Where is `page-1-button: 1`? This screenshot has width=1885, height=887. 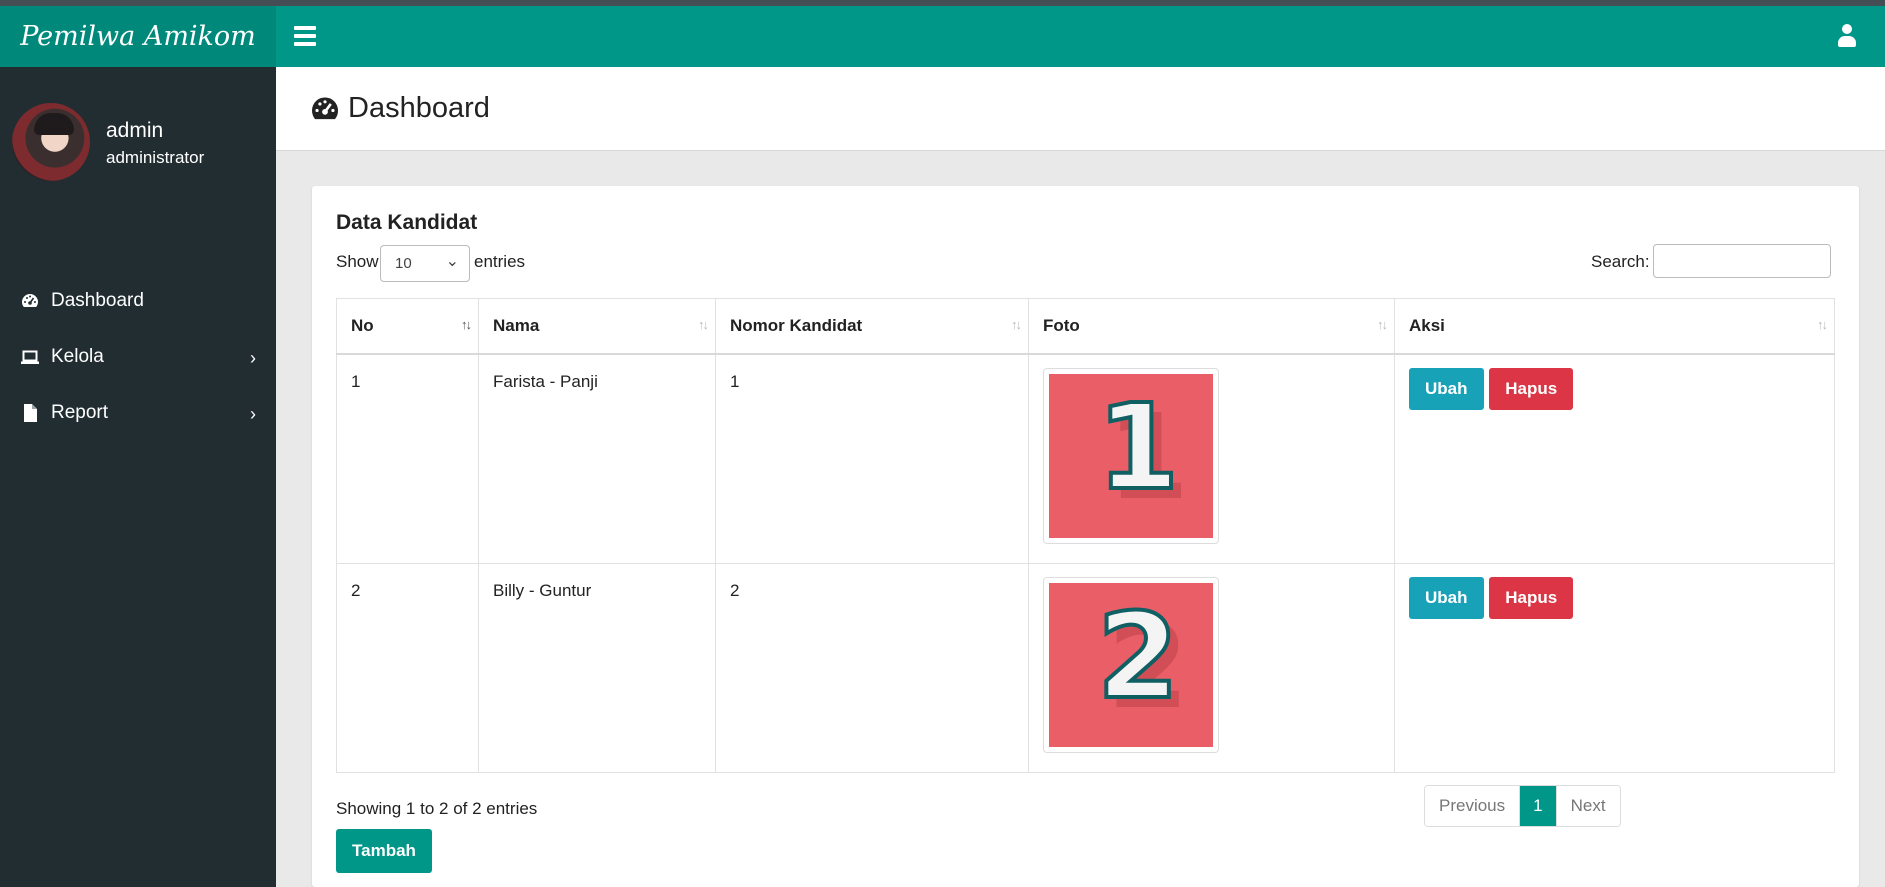 page-1-button: 1 is located at coordinates (1538, 806).